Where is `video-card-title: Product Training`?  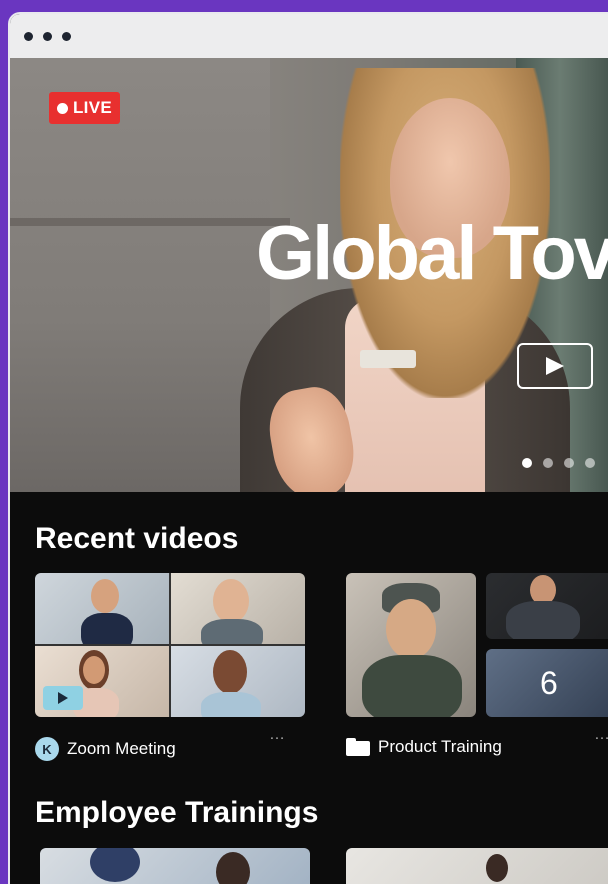
video-card-title: Product Training is located at coordinates (424, 747).